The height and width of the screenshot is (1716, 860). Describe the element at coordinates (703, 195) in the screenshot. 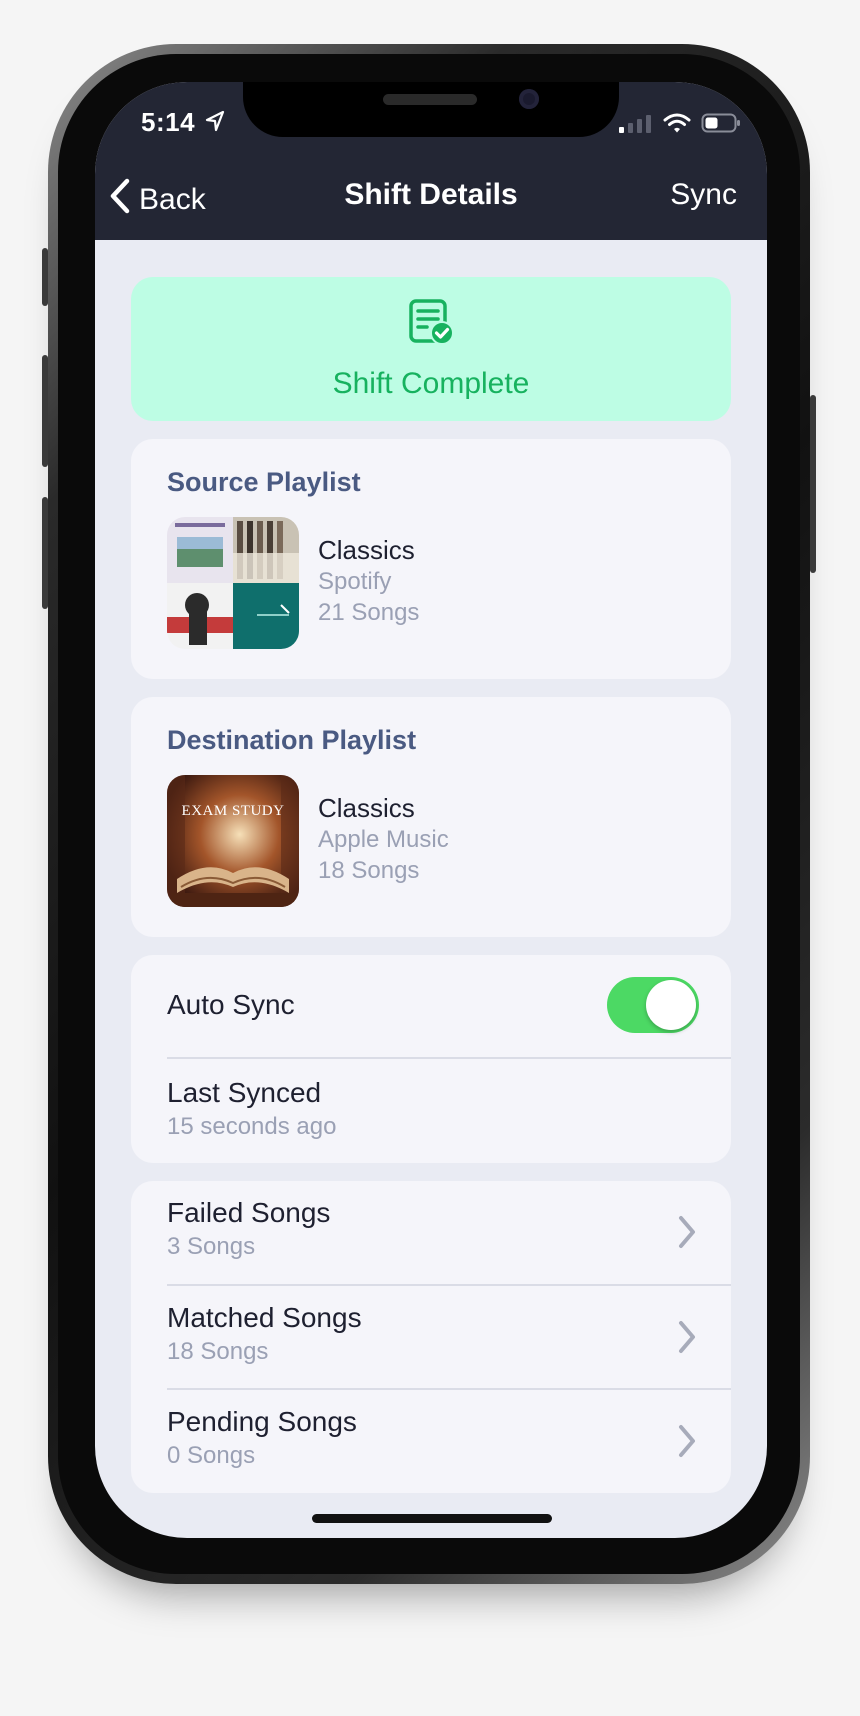

I see `sync-button: Sync` at that location.